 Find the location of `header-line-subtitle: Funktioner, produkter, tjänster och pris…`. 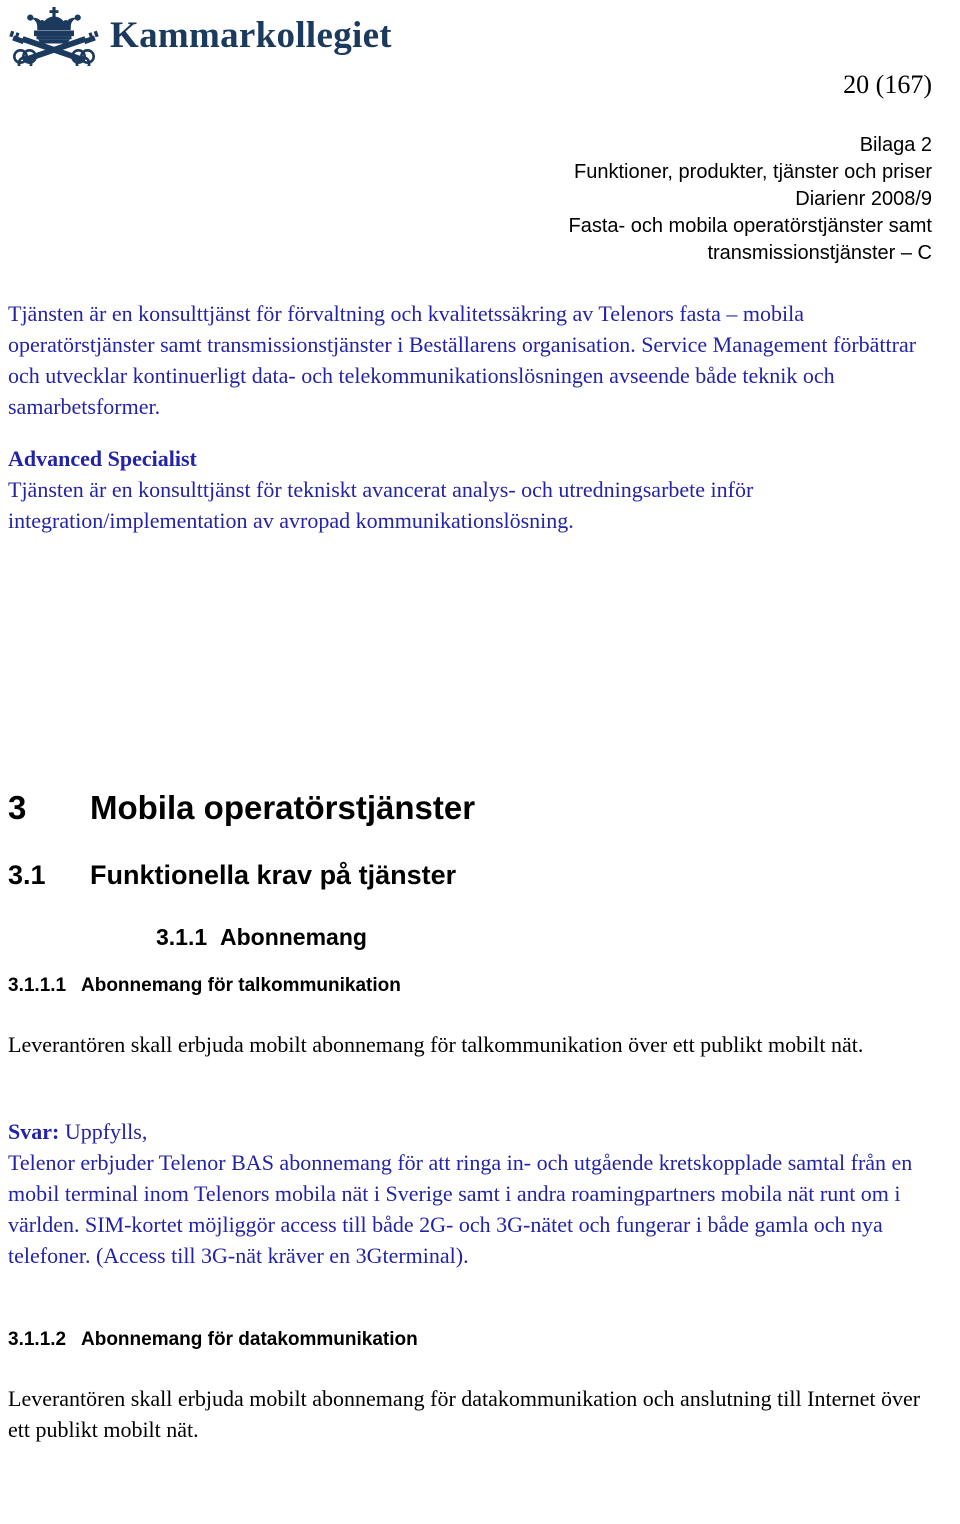

header-line-subtitle: Funktioner, produkter, tjänster och pris… is located at coordinates (753, 172).